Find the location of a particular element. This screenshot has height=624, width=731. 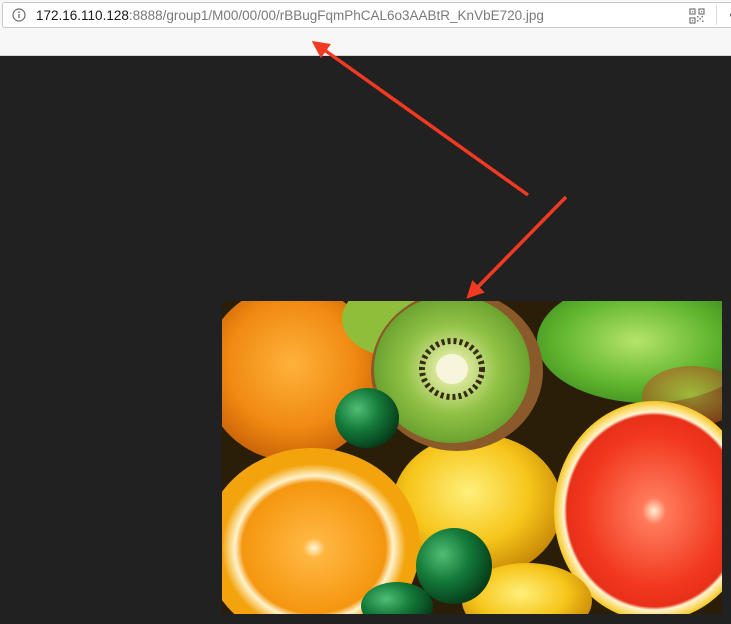

qr-code-icon is located at coordinates (697, 16).